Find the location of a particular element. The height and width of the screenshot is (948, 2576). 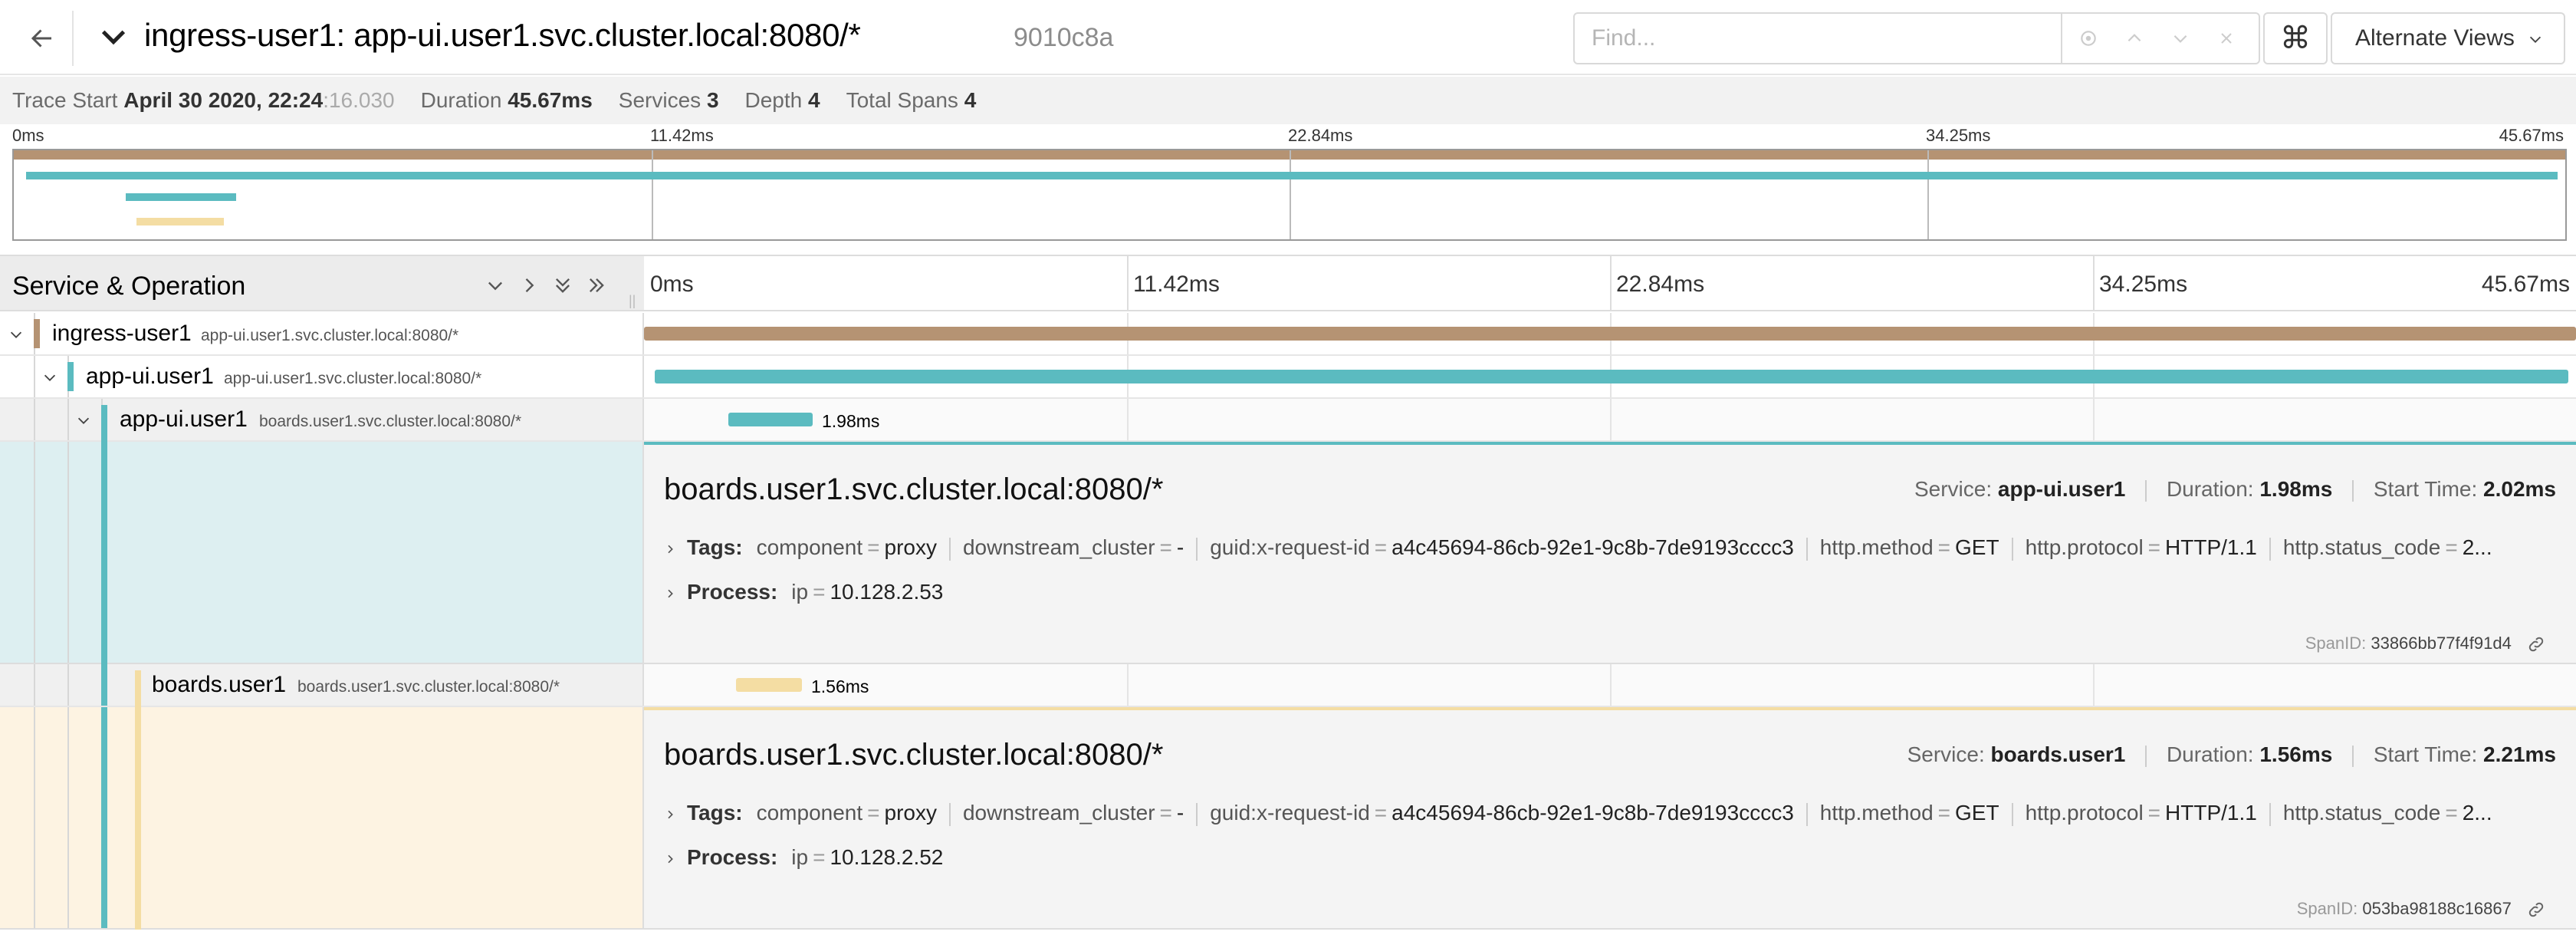

chevron-up-icon is located at coordinates (2134, 39).